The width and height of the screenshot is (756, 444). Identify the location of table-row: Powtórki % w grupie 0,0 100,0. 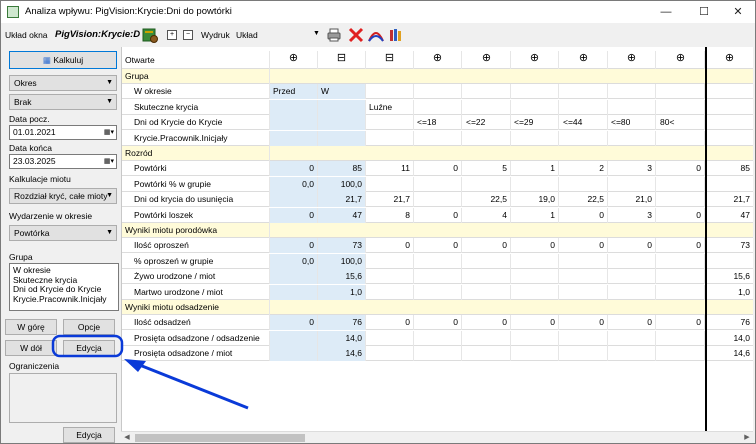
(437, 184).